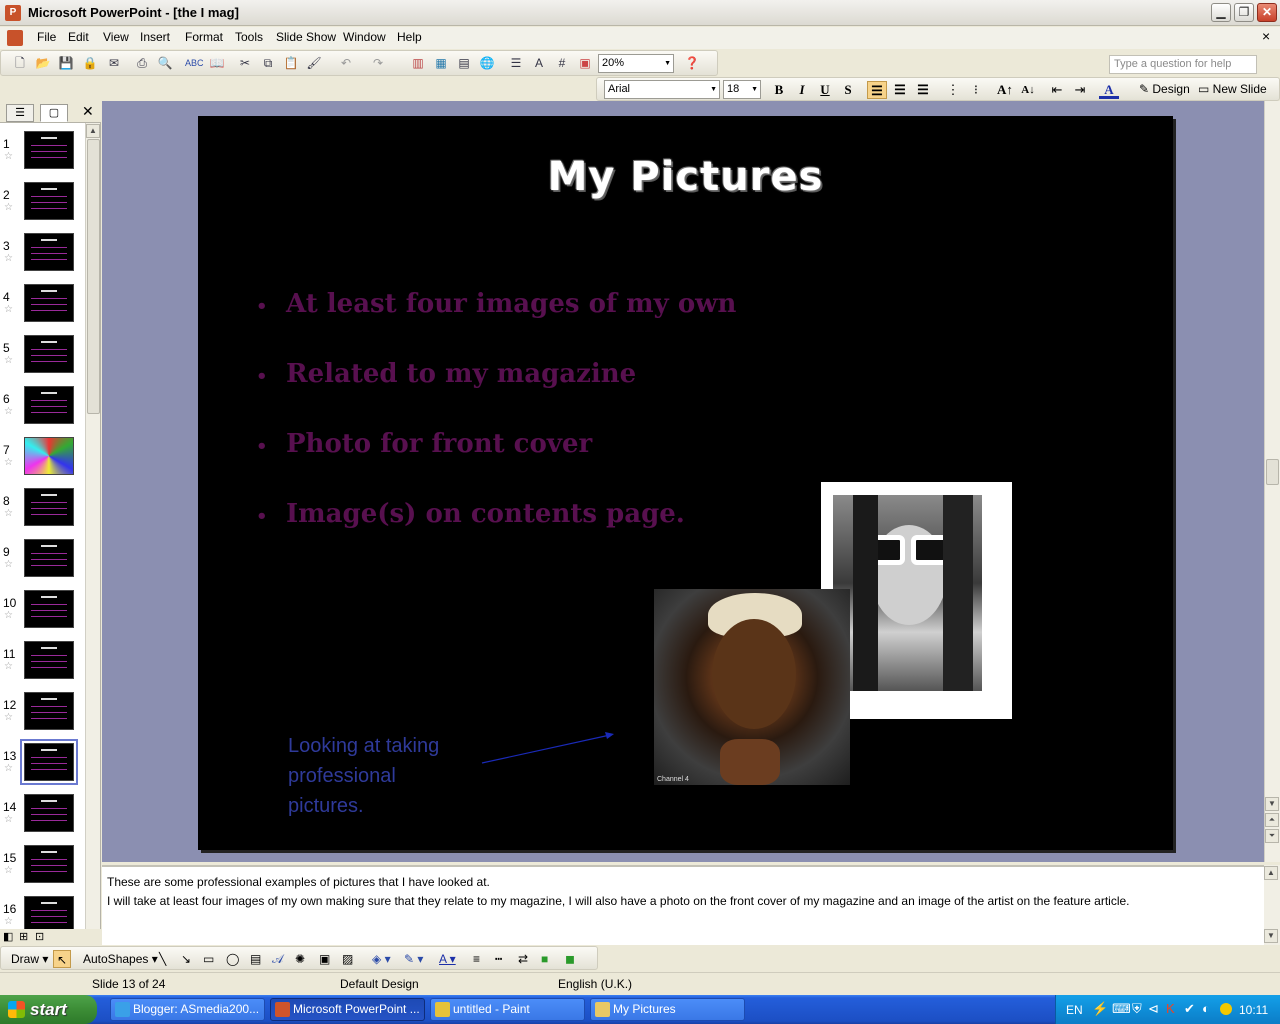 The height and width of the screenshot is (1024, 1280). Describe the element at coordinates (585, 63) in the screenshot. I see `color-grayscale-icon: ▣` at that location.